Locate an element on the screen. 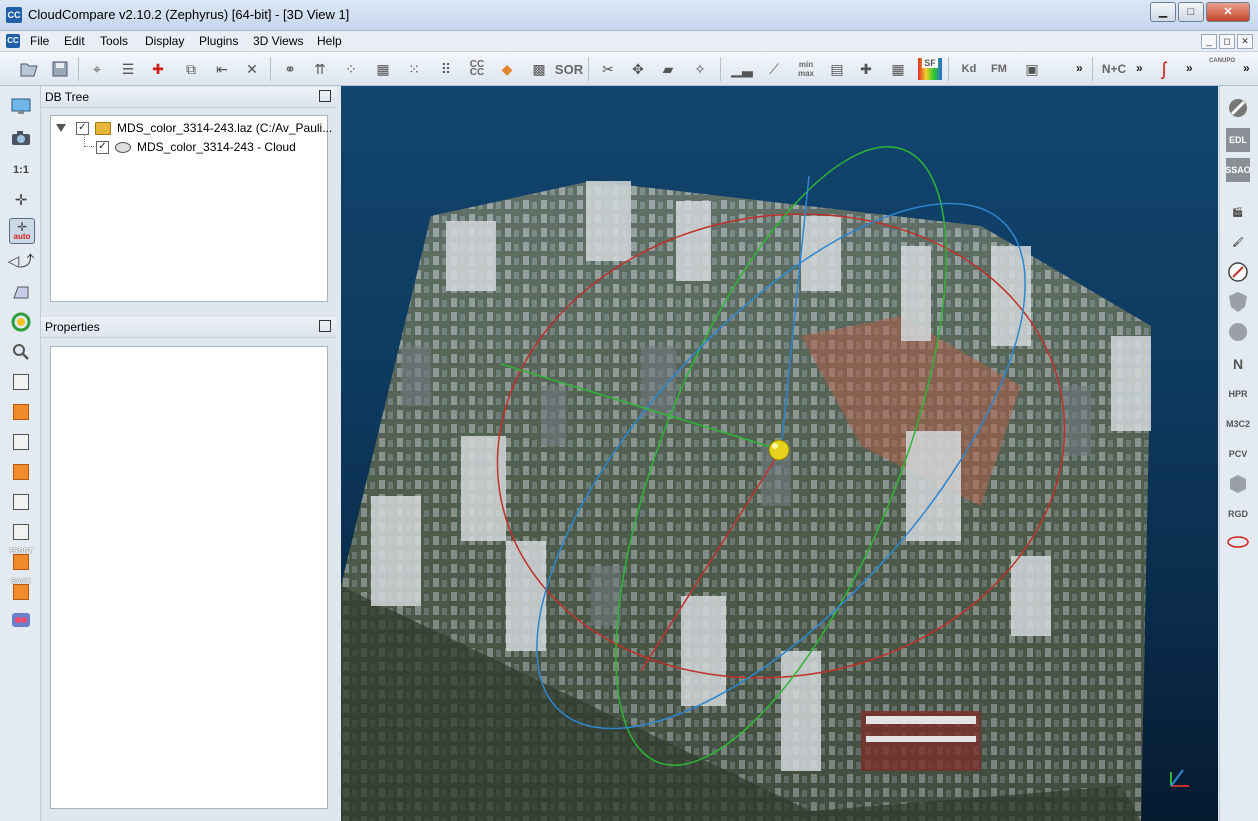 The image size is (1258, 821). tree-item-cloud: ✓ MDS_color_3314-243 - Cloud is located at coordinates (196, 147).